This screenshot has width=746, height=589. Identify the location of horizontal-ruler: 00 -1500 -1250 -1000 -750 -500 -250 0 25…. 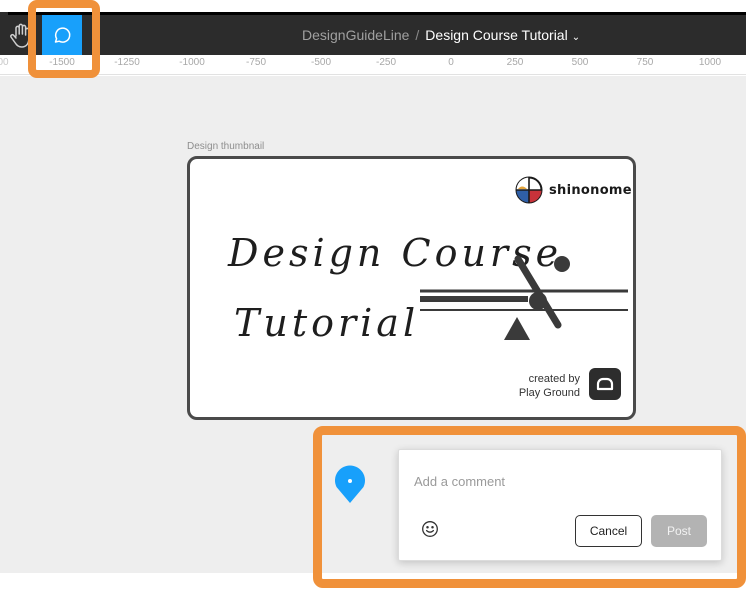
(373, 65).